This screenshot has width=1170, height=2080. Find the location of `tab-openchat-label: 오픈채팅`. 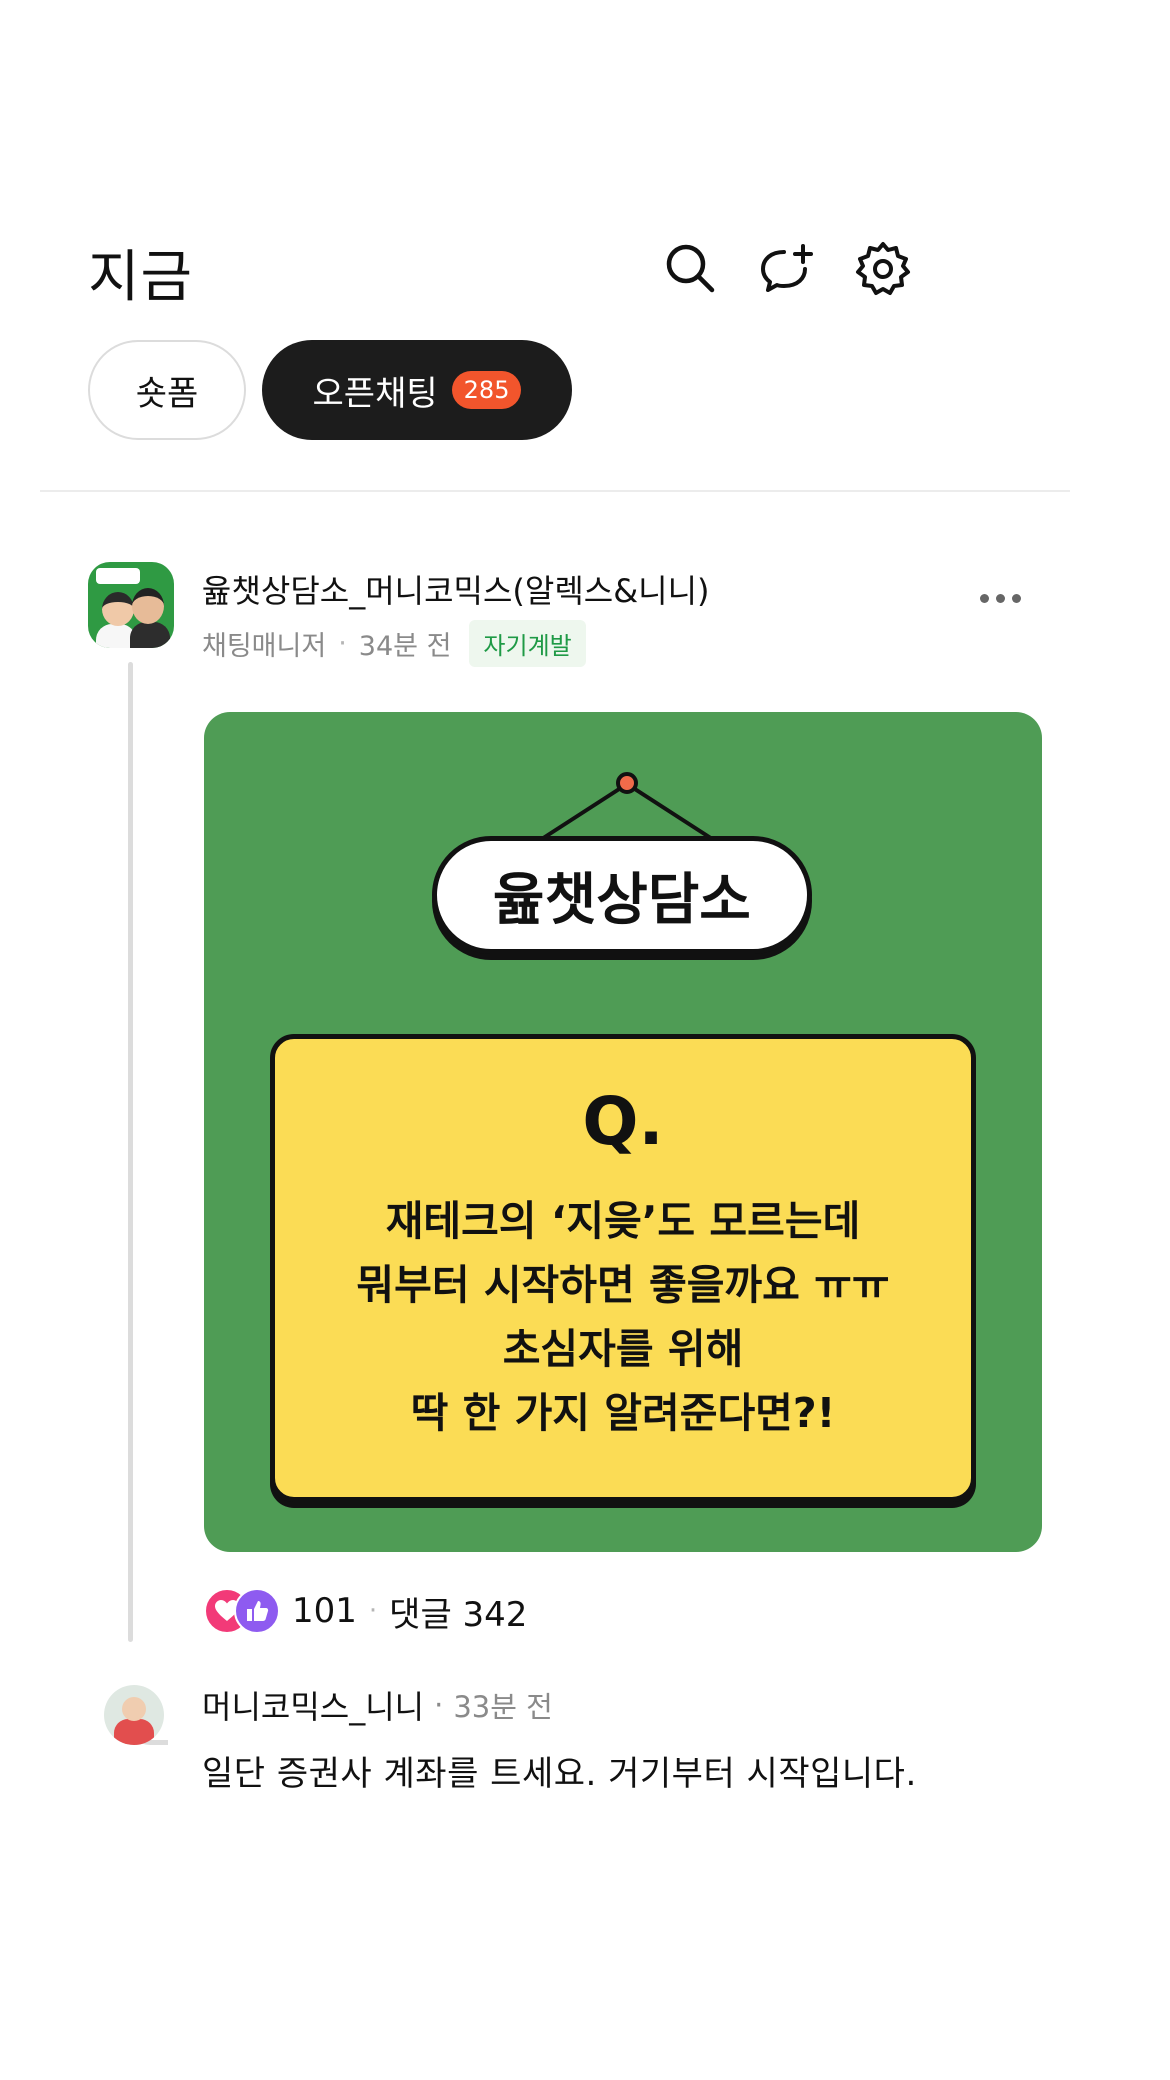

tab-openchat-label: 오픈채팅 is located at coordinates (375, 393).